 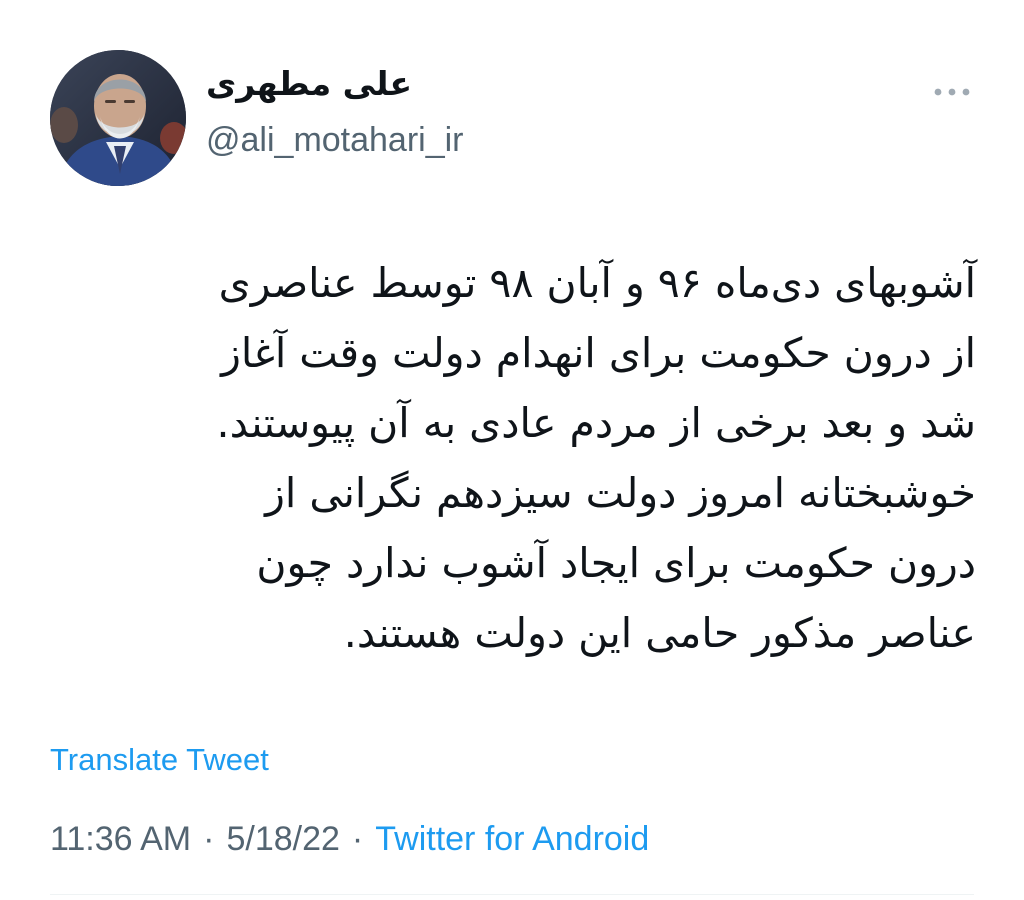 What do you see at coordinates (597, 283) in the screenshot?
I see `tweet-text-line: آشوبهای دی‌ماه ۹۶ و آبان ۹۸ توسط عناصری` at bounding box center [597, 283].